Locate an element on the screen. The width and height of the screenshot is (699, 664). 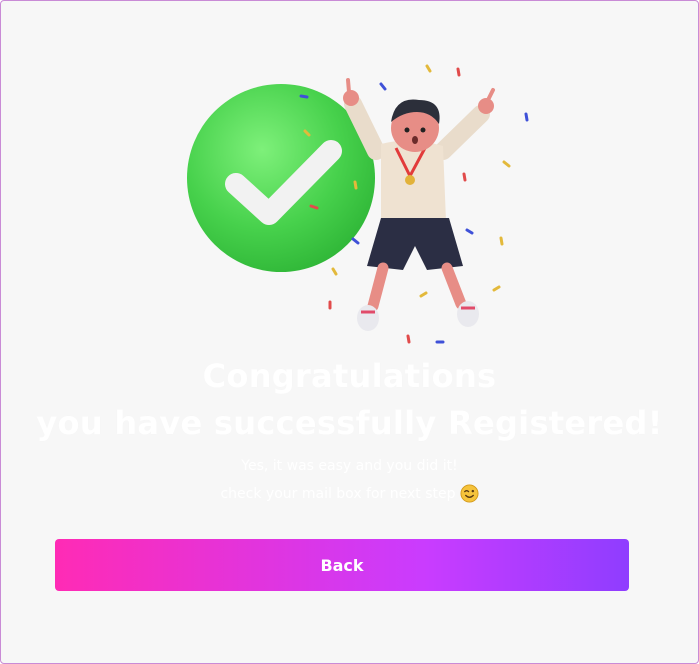
success-message-text: check your mail box for next step is located at coordinates (338, 494).